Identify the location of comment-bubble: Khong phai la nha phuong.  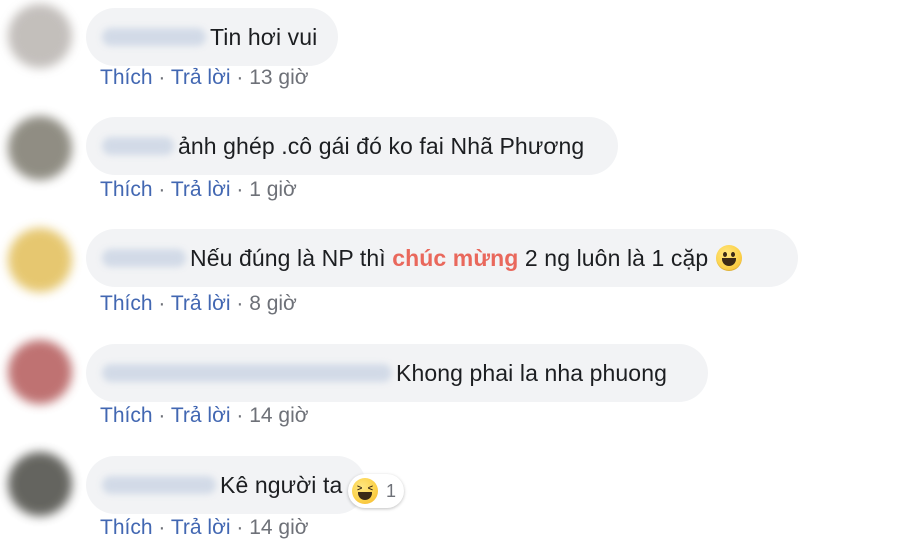
(397, 373).